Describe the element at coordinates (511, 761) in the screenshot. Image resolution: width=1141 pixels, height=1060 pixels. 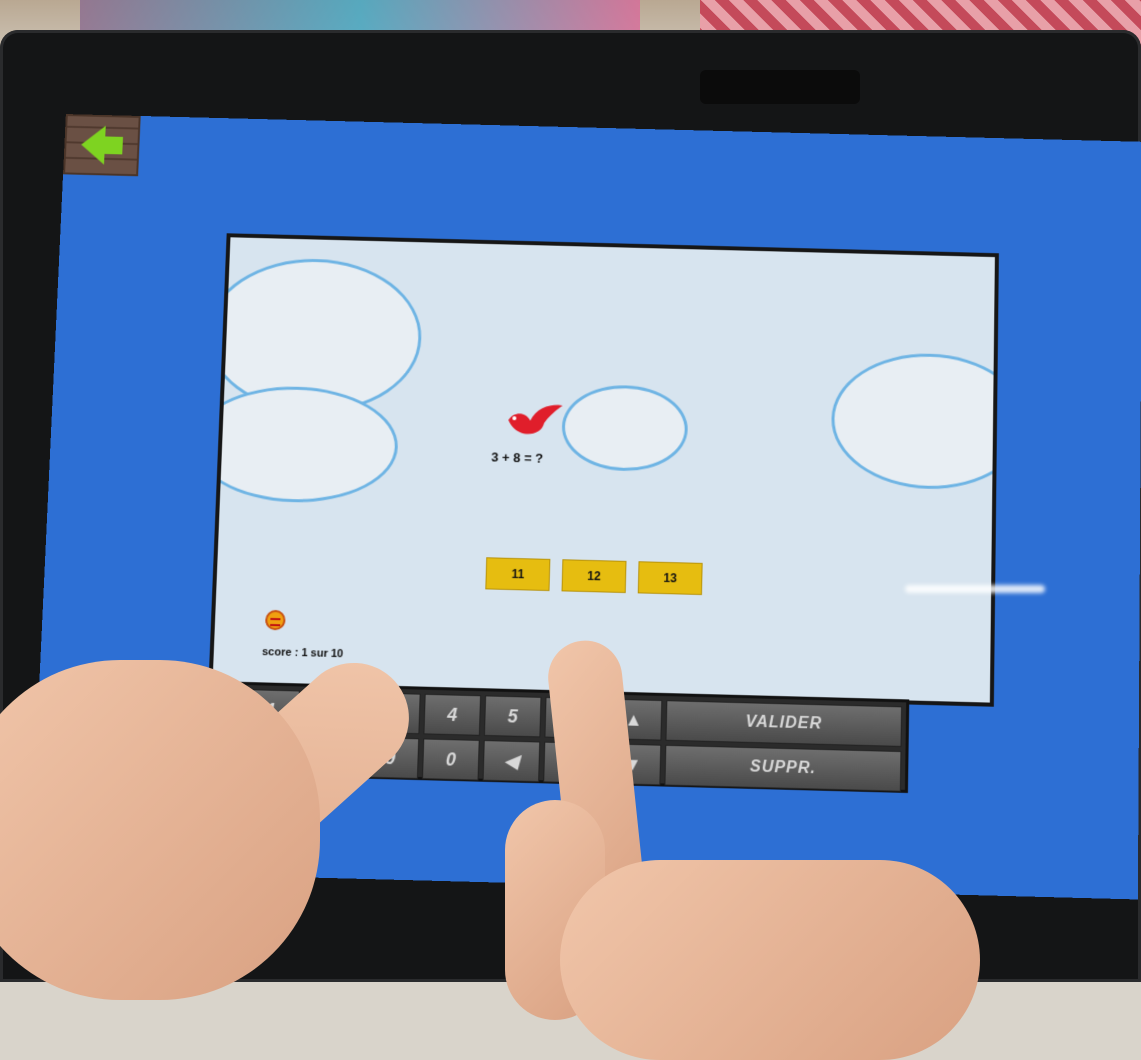
I see `key-left-arrow-icon: ◀` at that location.